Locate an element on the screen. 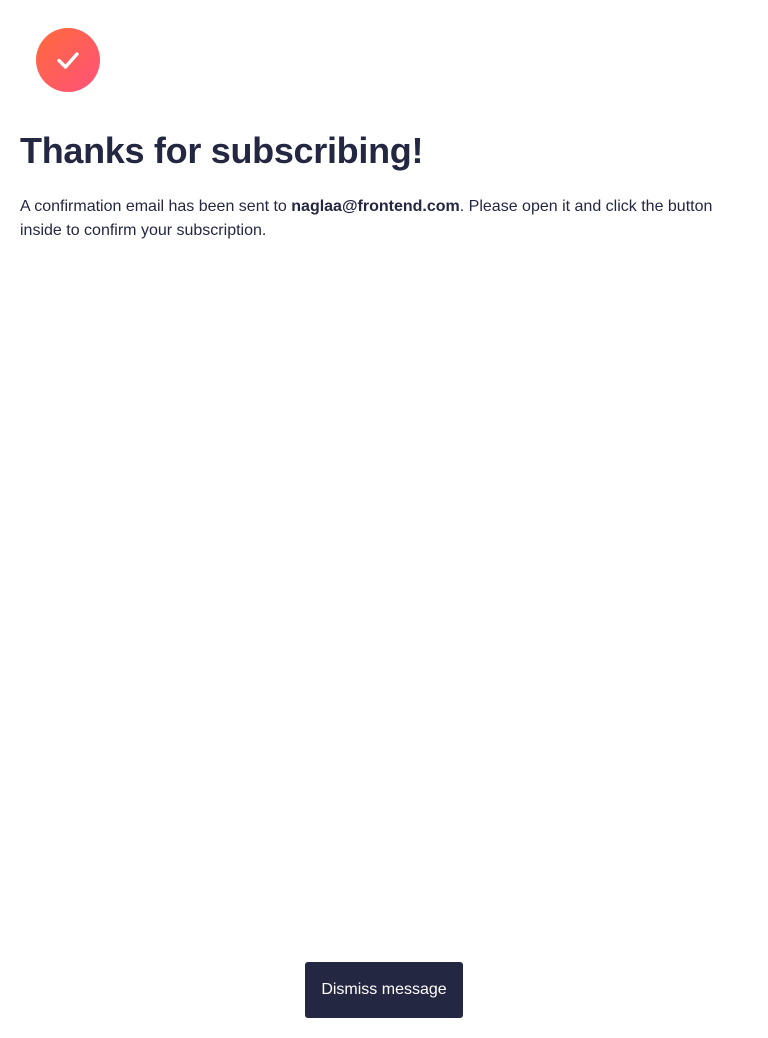 The height and width of the screenshot is (1038, 768). success-badge is located at coordinates (68, 60).